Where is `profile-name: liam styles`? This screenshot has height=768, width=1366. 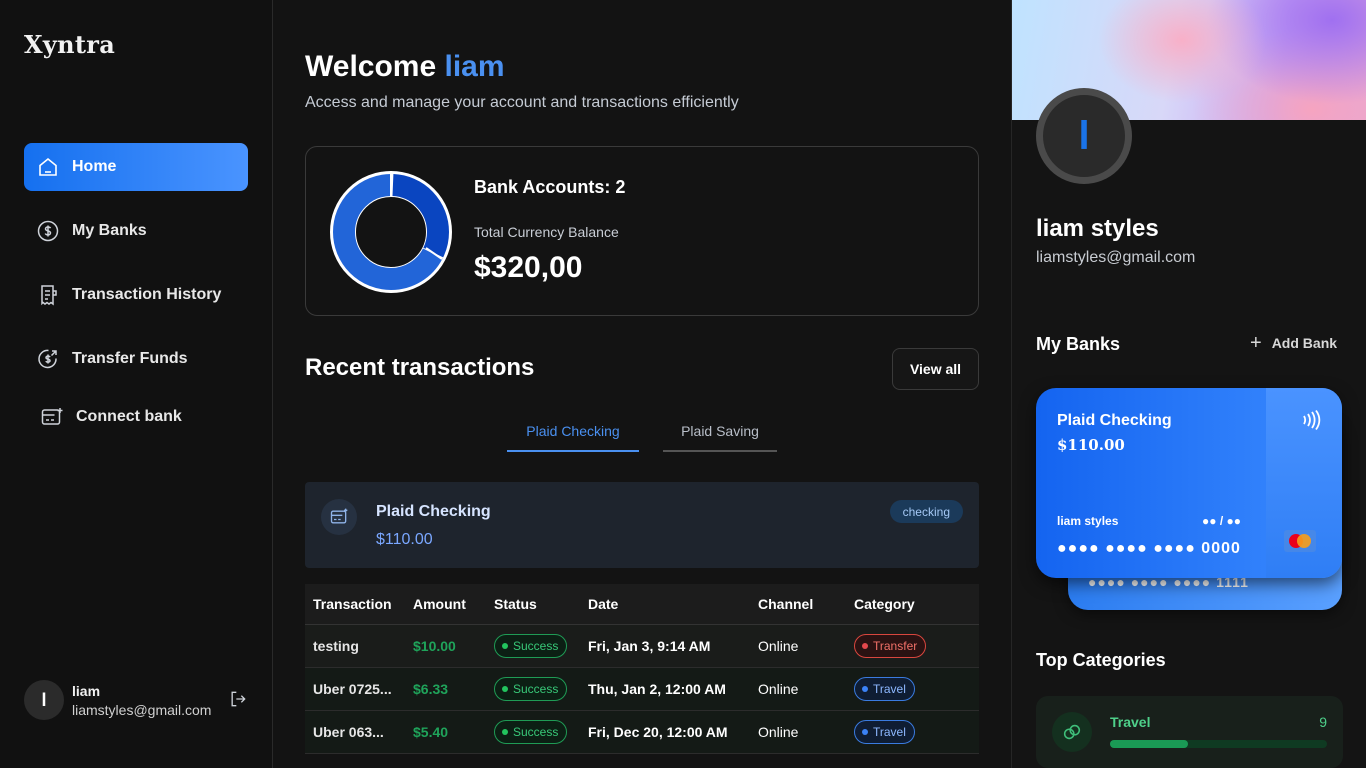 profile-name: liam styles is located at coordinates (1097, 228).